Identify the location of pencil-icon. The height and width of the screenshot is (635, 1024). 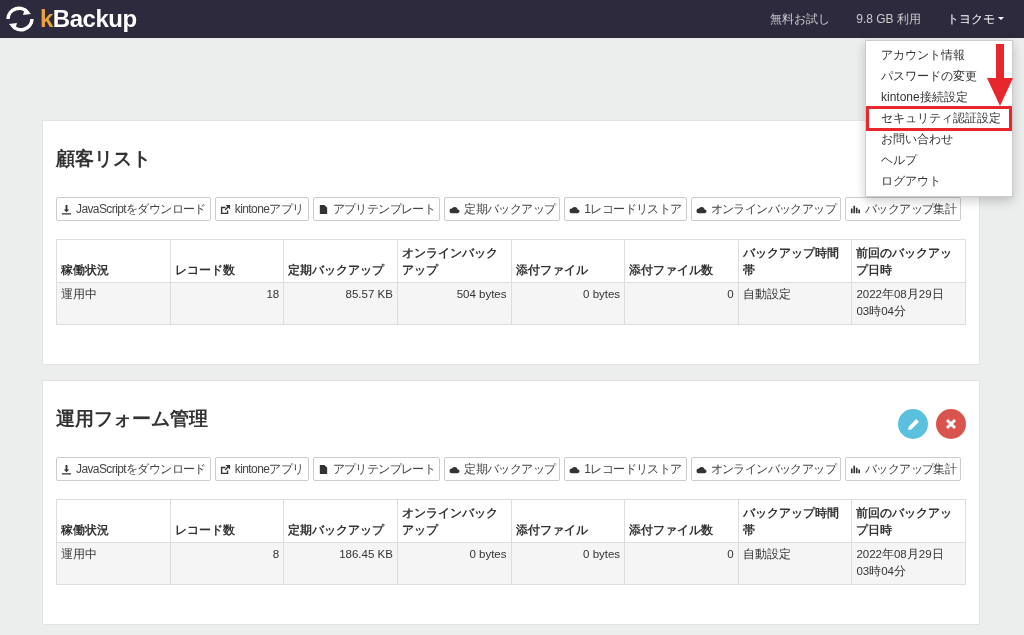
(913, 424).